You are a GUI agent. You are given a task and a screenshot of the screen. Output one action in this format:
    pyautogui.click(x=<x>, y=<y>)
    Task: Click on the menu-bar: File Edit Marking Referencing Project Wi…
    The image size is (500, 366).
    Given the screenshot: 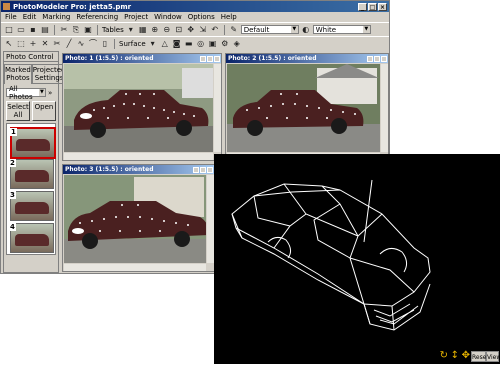 What is the action you would take?
    pyautogui.click(x=195, y=17)
    